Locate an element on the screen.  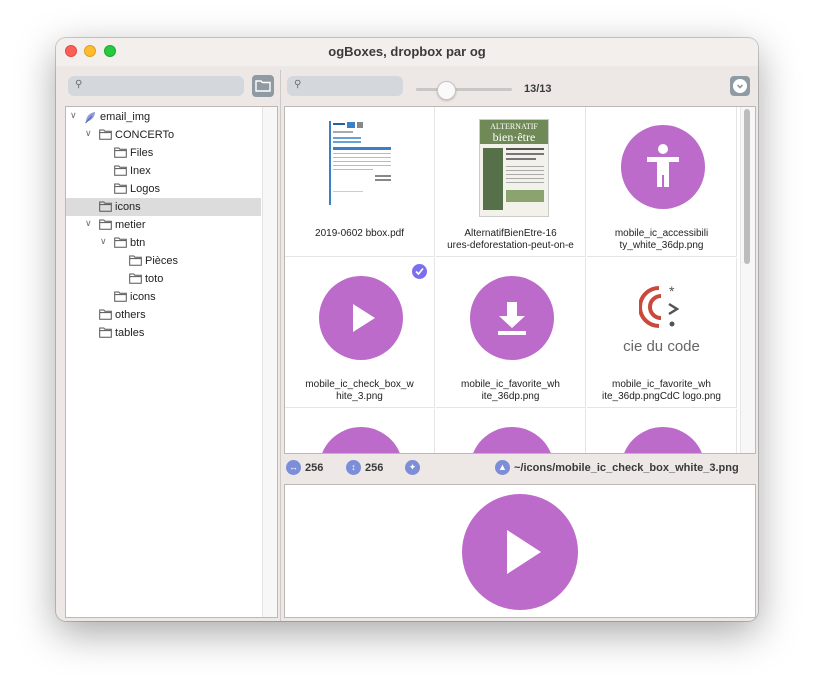
file-tile: mobile_ic_check_box_w hite_3.png is located at coordinates (360, 333).